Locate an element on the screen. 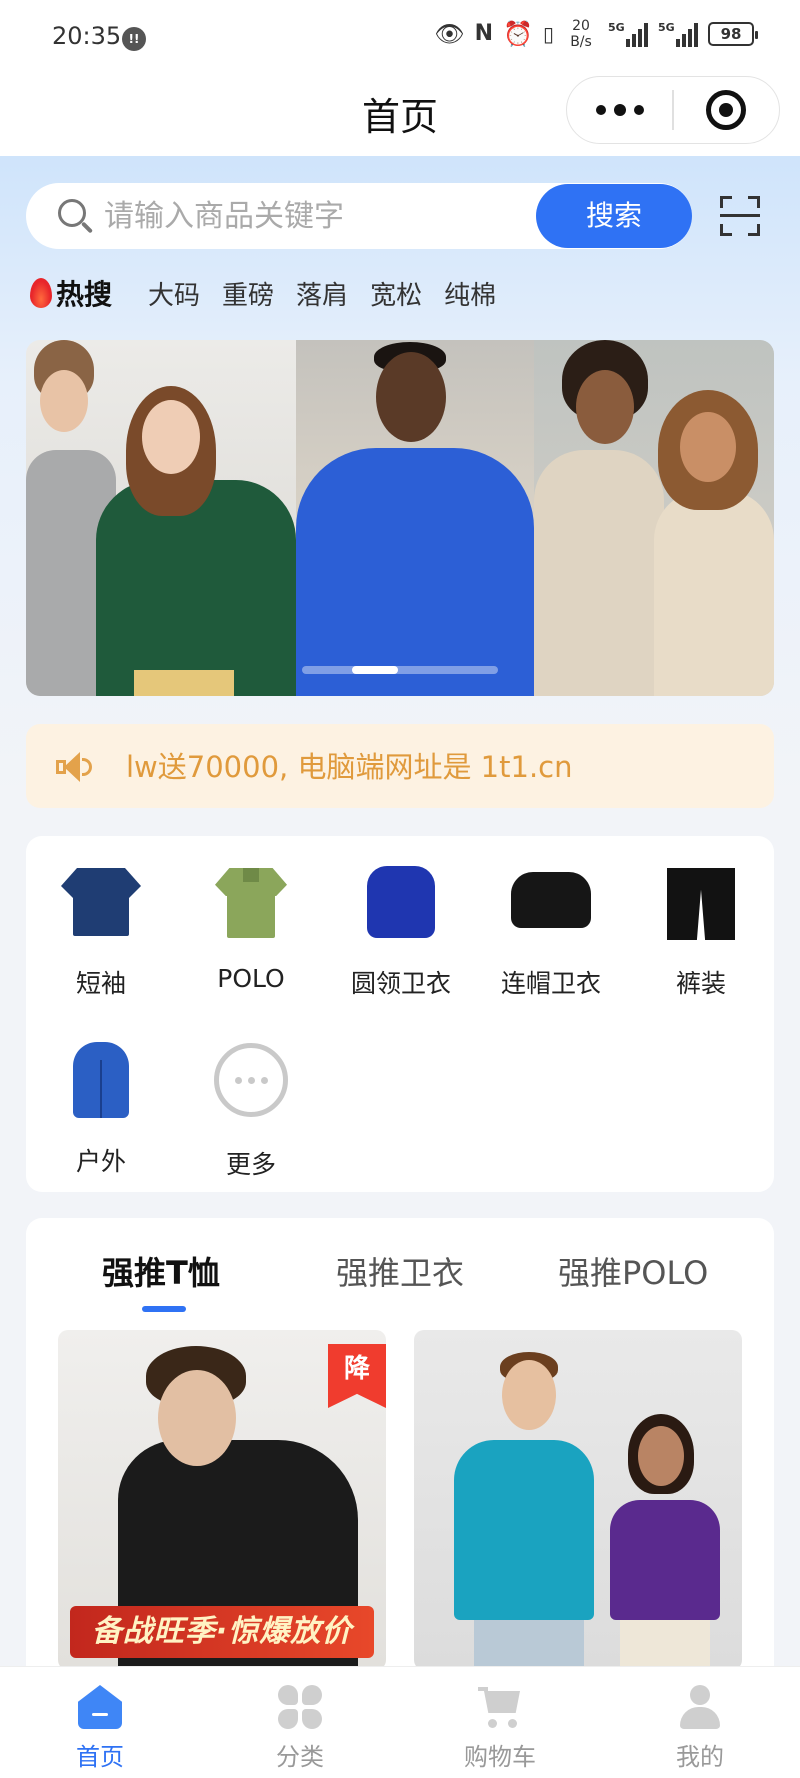  category-label: 裤装 is located at coordinates (700, 983).